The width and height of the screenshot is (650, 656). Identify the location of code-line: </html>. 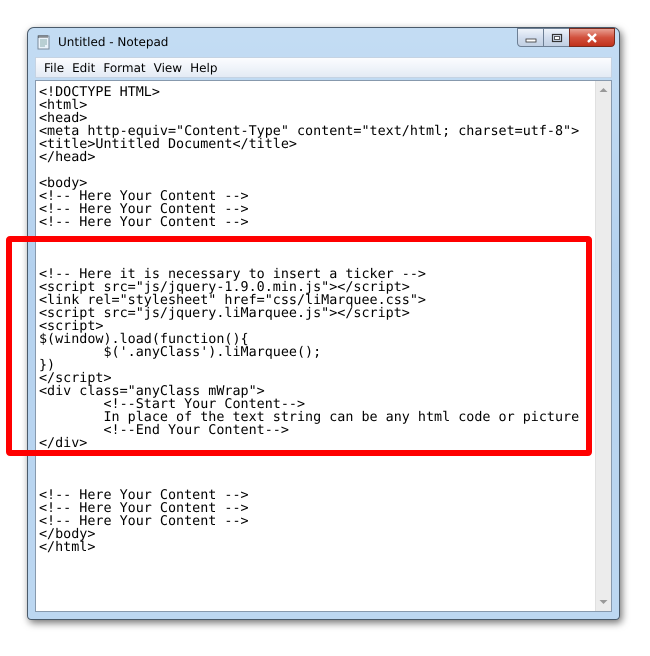
(67, 547).